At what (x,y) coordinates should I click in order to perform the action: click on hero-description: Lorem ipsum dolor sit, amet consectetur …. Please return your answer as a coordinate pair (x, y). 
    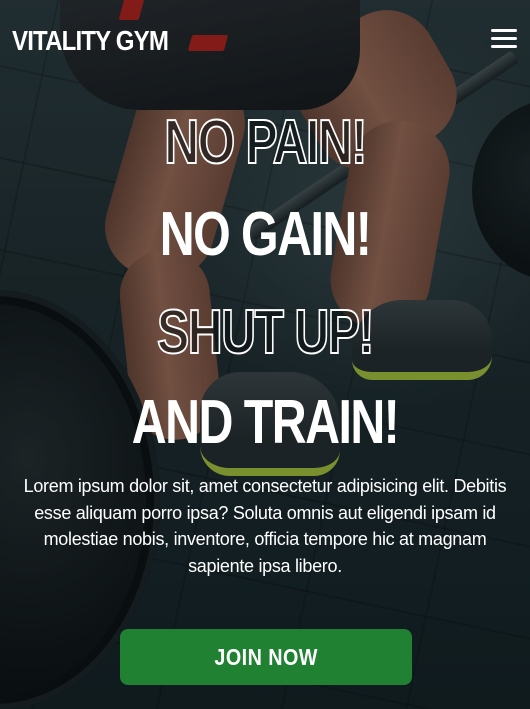
    Looking at the image, I should click on (265, 526).